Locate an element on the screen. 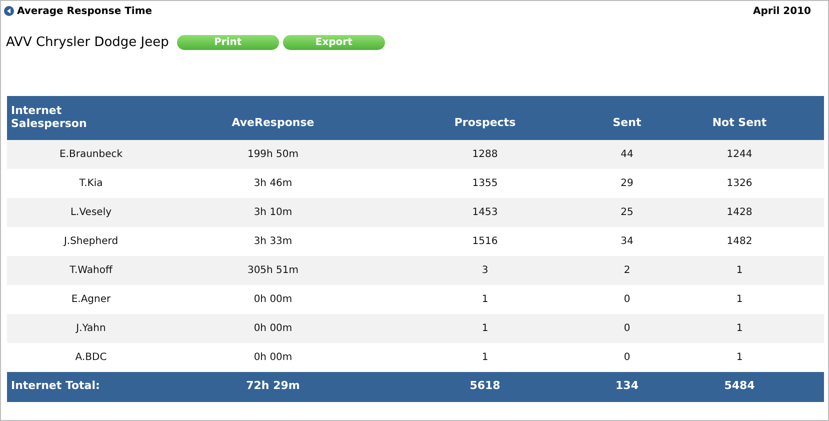 Image resolution: width=829 pixels, height=421 pixels. table-cell: J.Shepherd is located at coordinates (91, 241).